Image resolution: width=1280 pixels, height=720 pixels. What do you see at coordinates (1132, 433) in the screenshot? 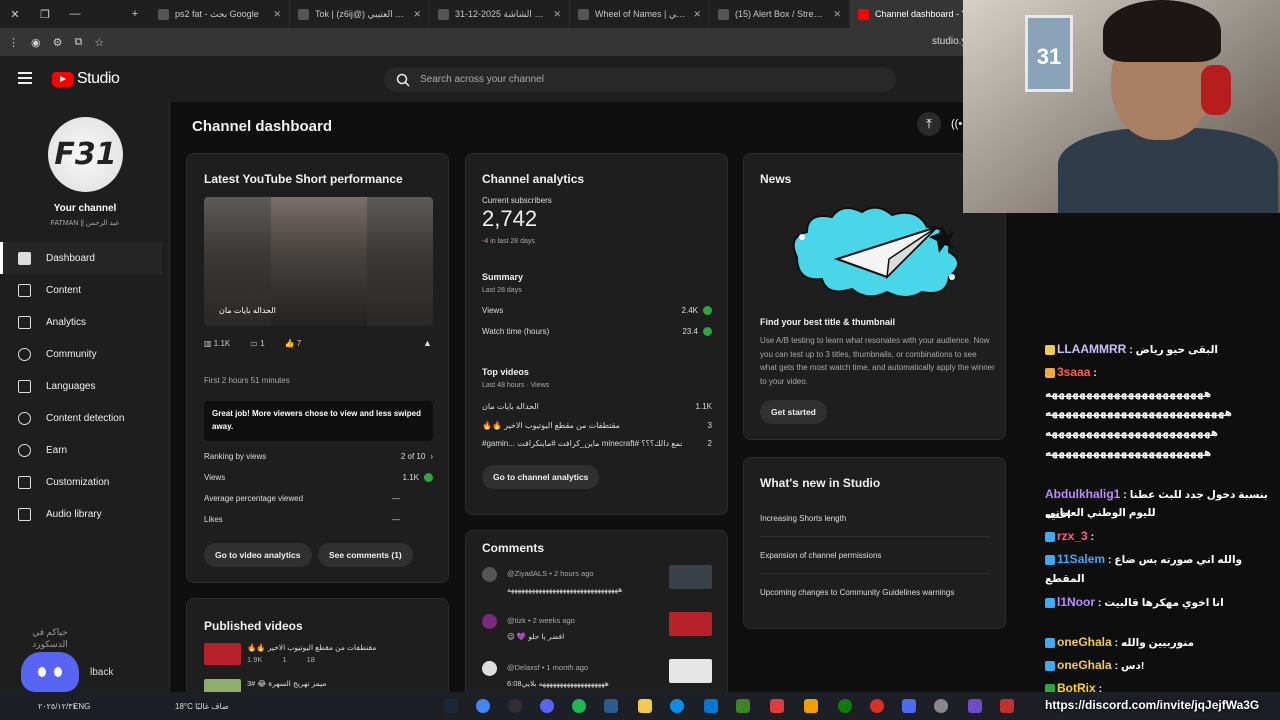
I see `chat-message: ههههههههههههههههههههههههه` at bounding box center [1132, 433].